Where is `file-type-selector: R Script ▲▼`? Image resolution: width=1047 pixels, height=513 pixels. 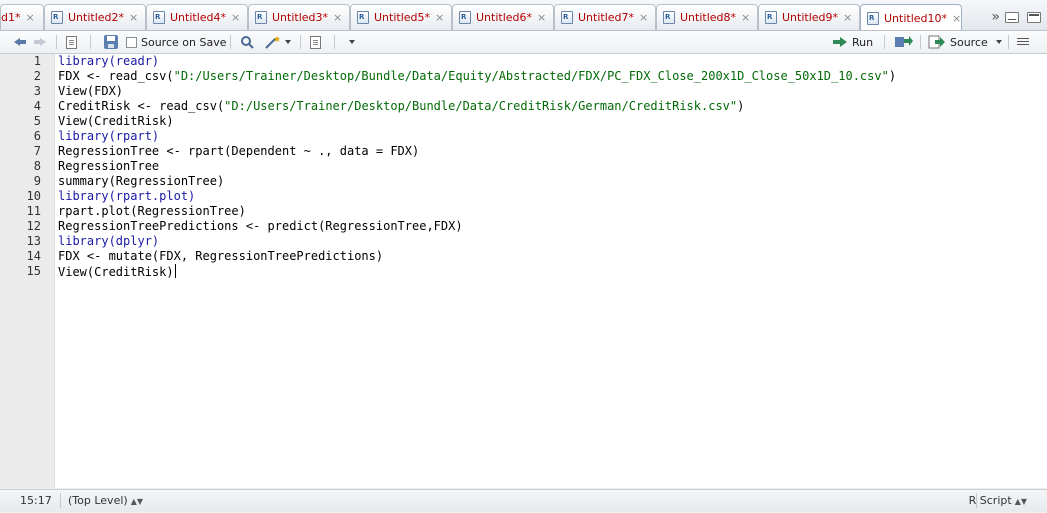
file-type-selector: R Script ▲▼ is located at coordinates (998, 500).